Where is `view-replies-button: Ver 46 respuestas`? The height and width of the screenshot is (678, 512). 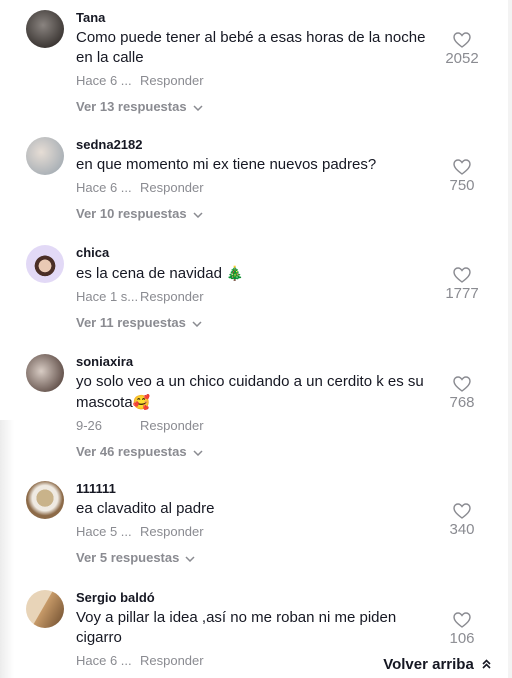 view-replies-button: Ver 46 respuestas is located at coordinates (139, 452).